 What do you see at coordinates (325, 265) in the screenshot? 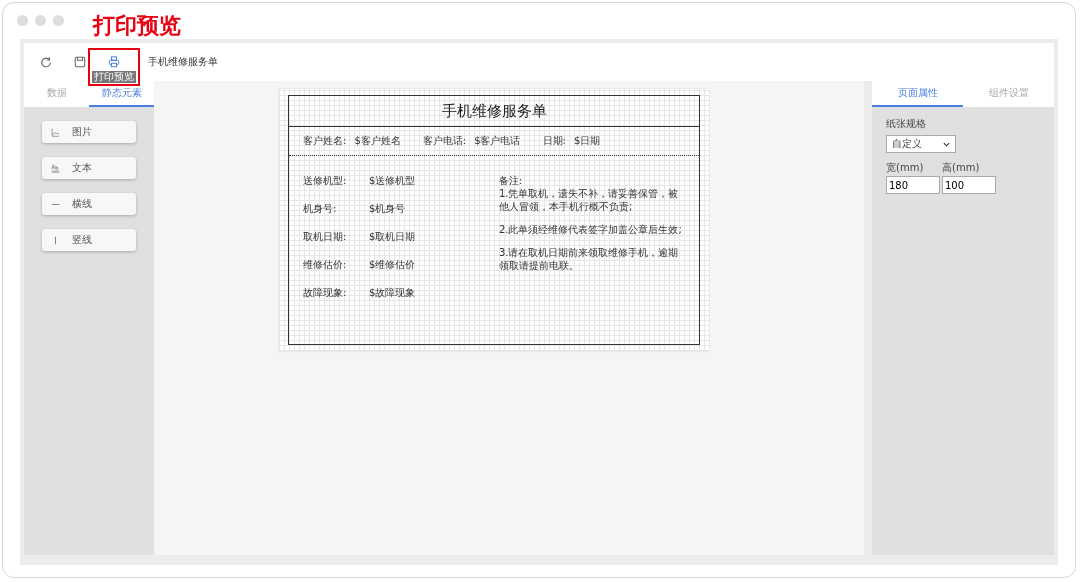
I see `field-label: 维修估价:` at bounding box center [325, 265].